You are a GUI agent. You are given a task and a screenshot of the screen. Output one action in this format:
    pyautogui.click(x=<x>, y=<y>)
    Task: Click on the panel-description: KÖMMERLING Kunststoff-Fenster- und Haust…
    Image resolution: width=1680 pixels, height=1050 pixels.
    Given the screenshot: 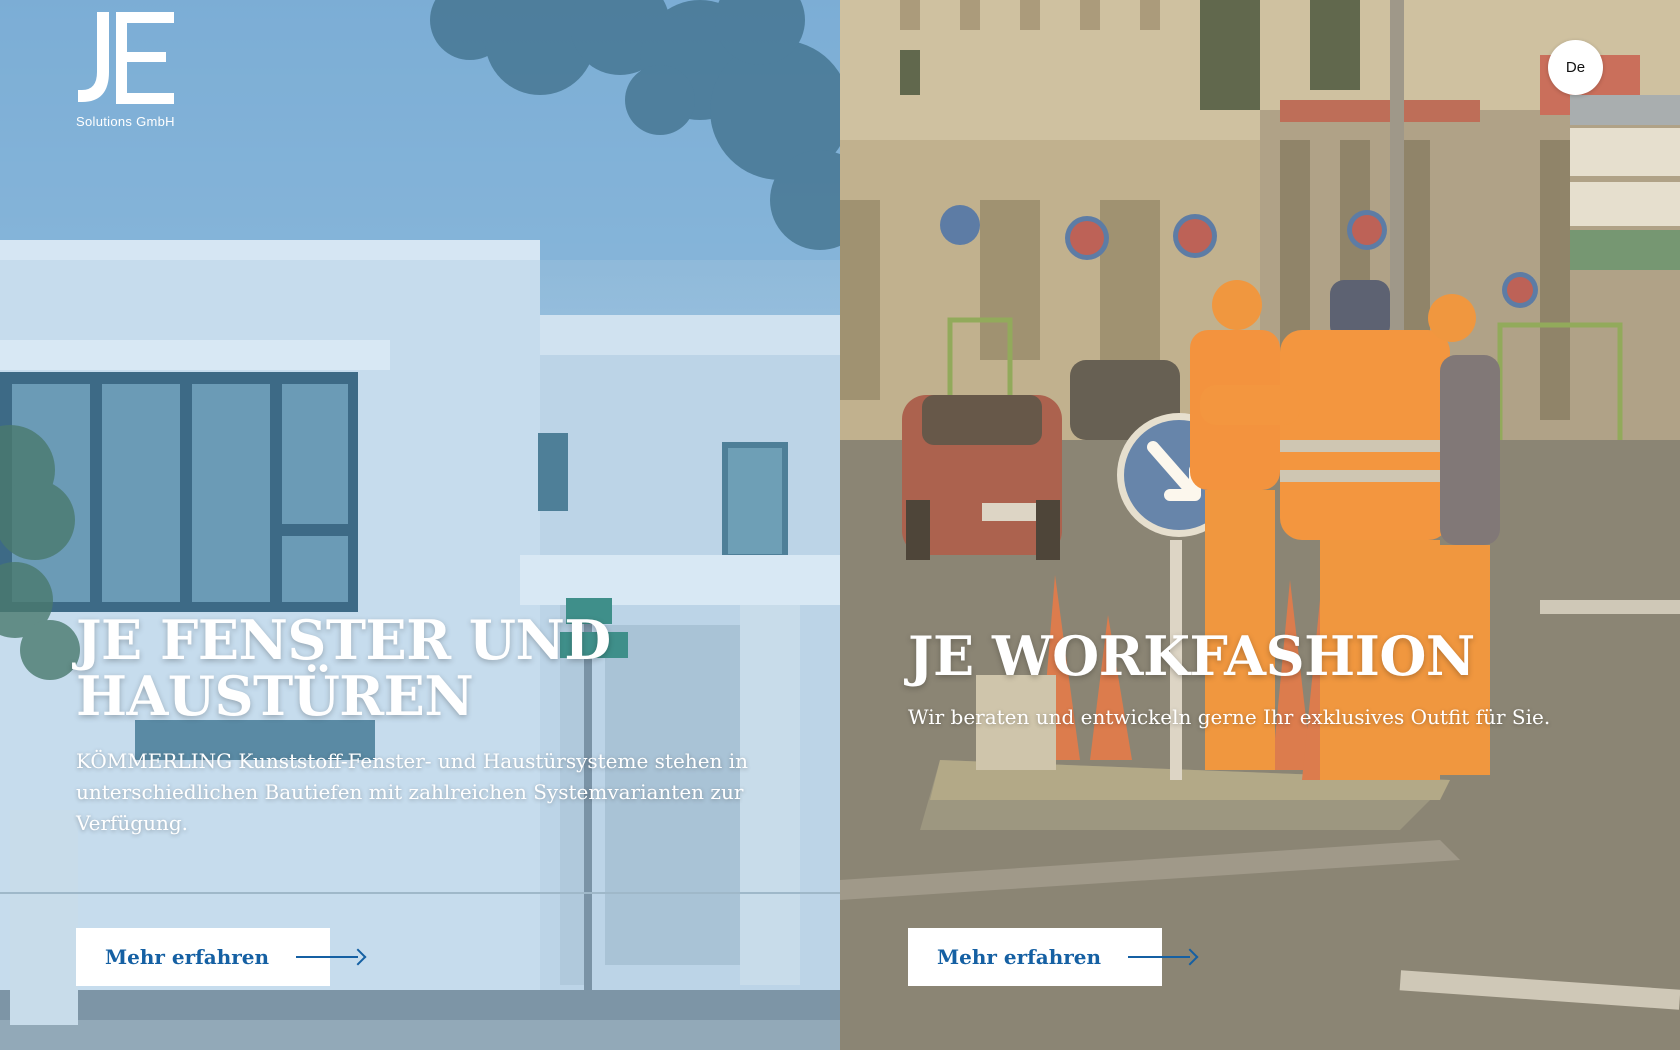 What is the action you would take?
    pyautogui.click(x=412, y=792)
    